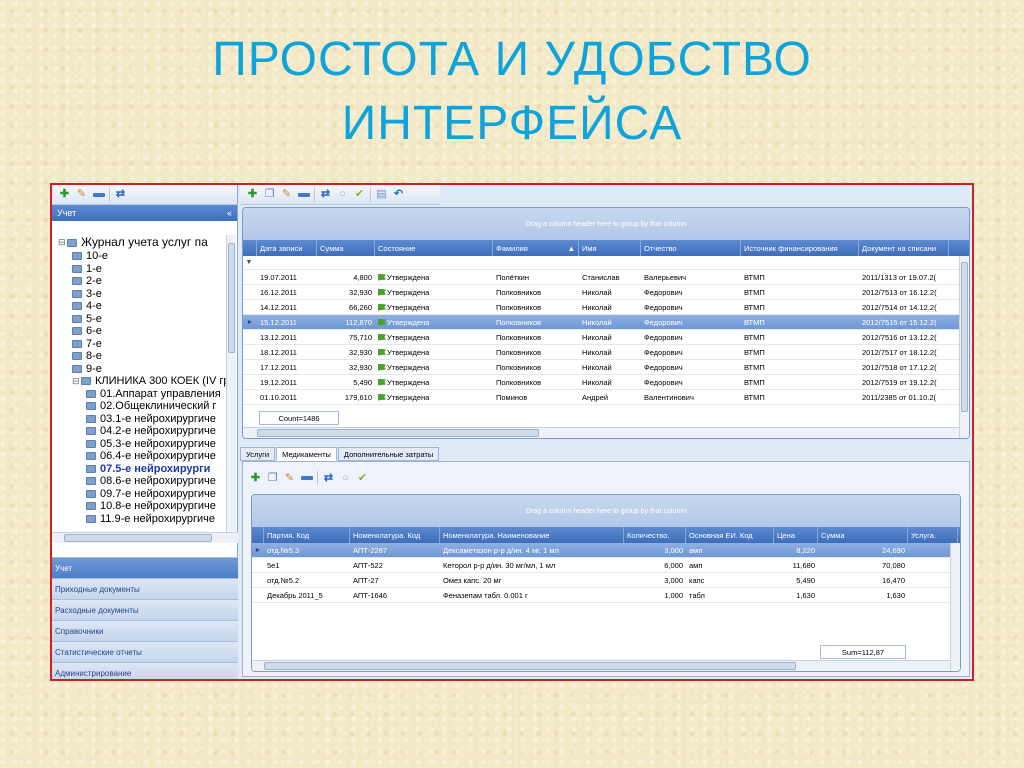  What do you see at coordinates (673, 550) in the screenshot?
I see `table-cell: 3,000` at bounding box center [673, 550].